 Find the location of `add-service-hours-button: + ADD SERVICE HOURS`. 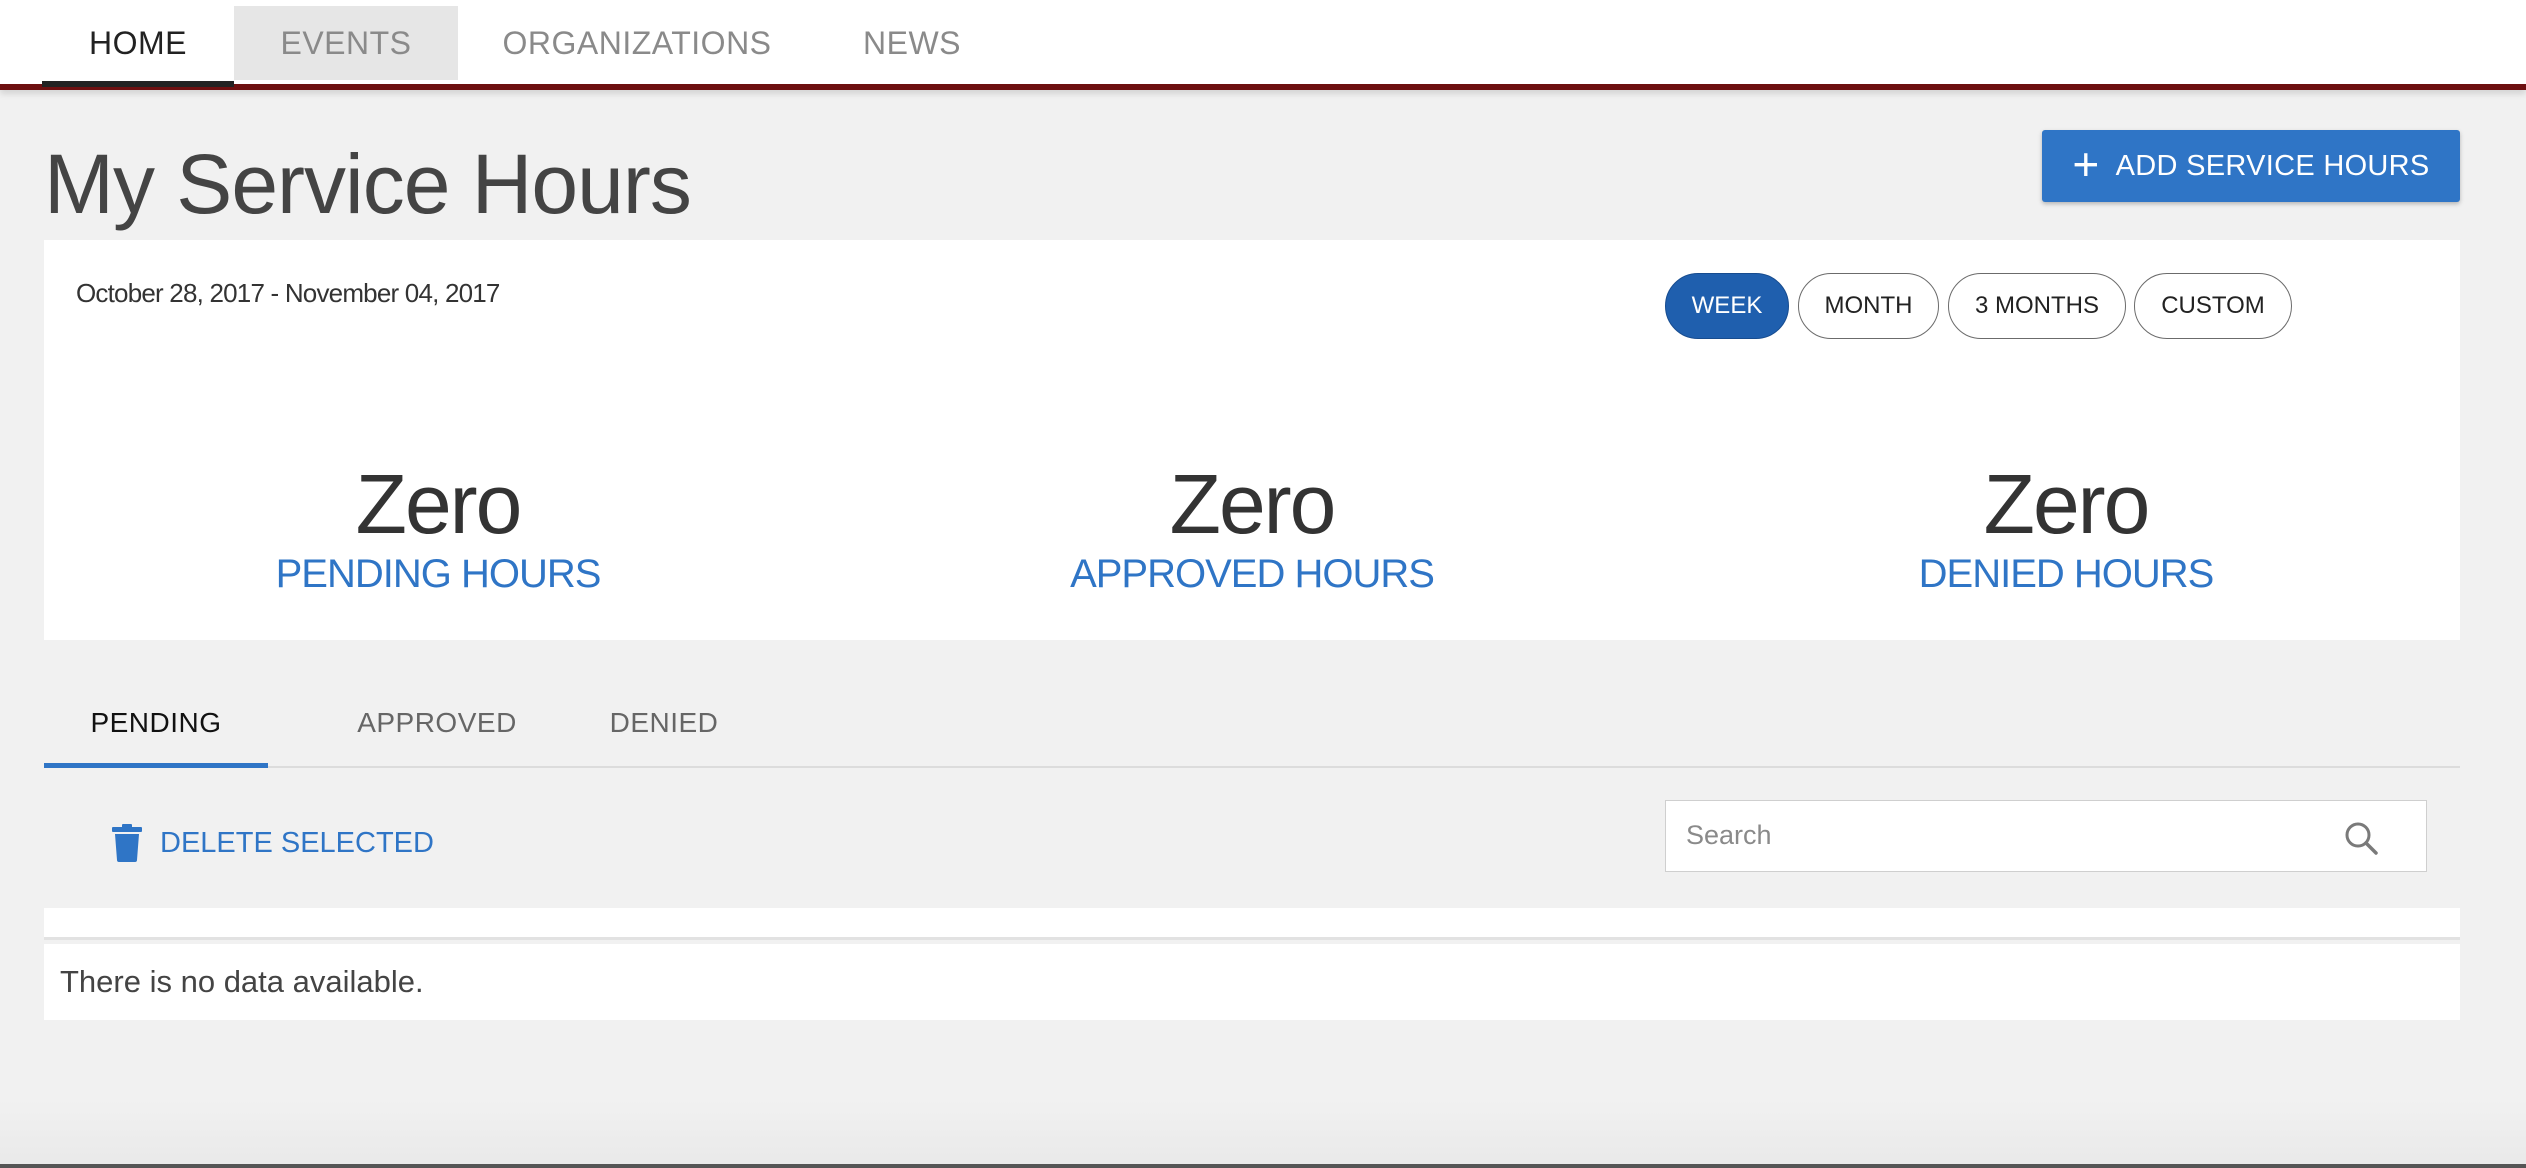

add-service-hours-button: + ADD SERVICE HOURS is located at coordinates (2251, 166).